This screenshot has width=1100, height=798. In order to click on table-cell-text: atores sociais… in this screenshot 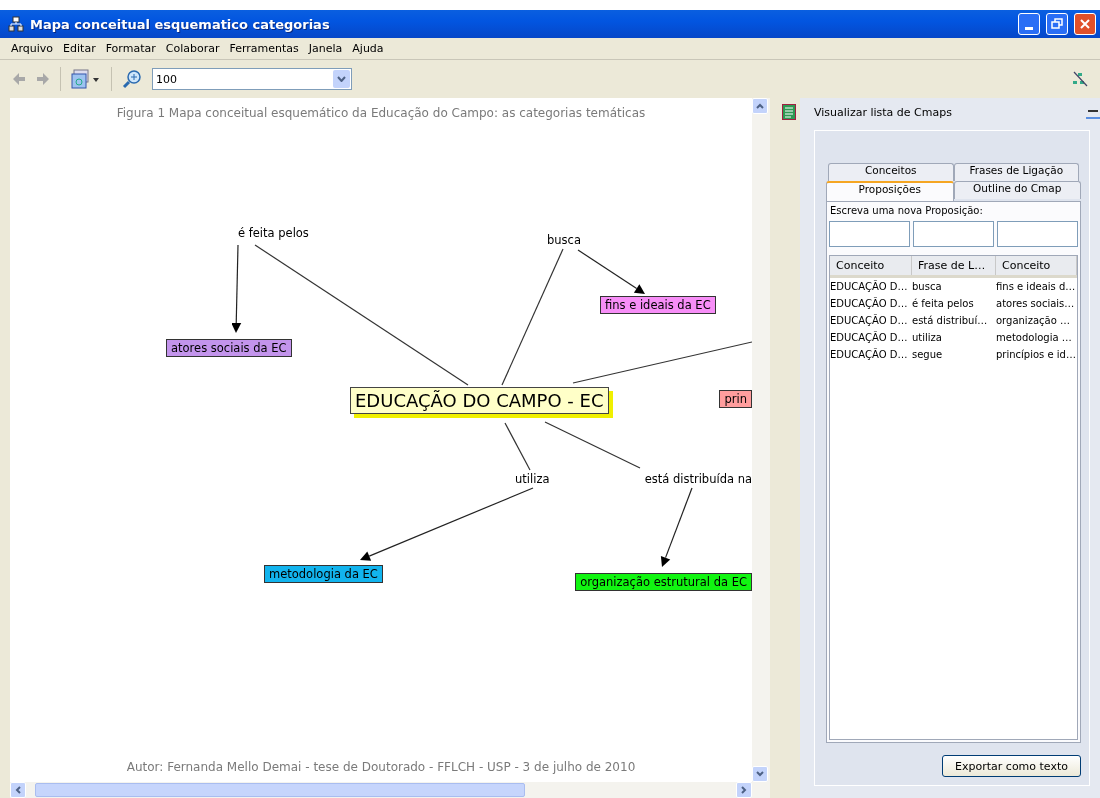, I will do `click(1036, 304)`.